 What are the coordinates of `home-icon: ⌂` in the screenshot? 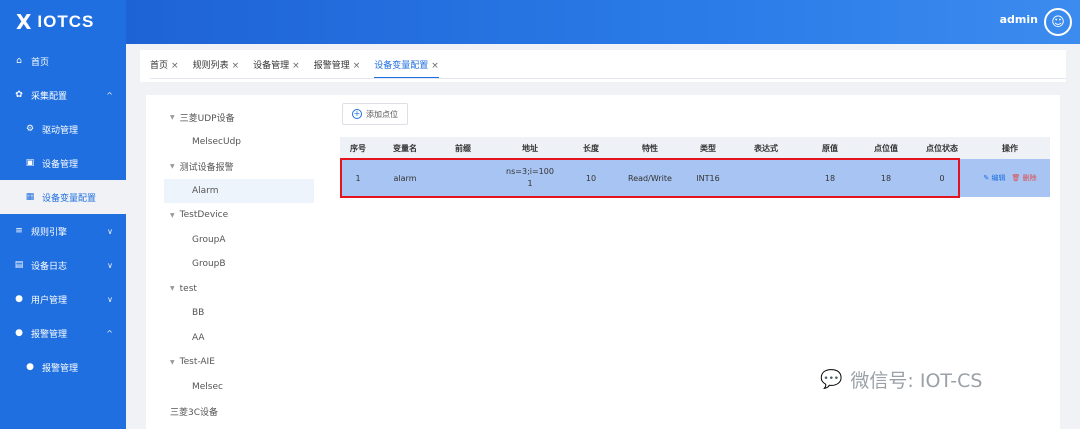 It's located at (19, 61).